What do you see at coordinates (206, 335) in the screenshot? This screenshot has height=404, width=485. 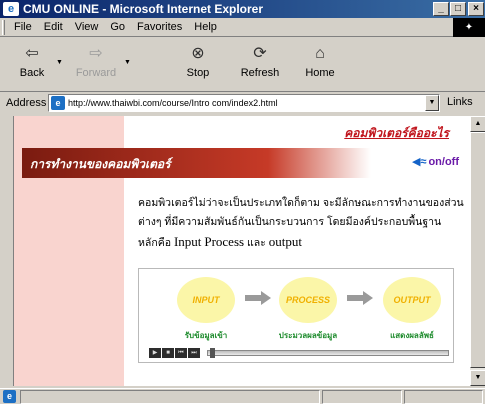 I see `input-caption: รับข้อมูลเข้า` at bounding box center [206, 335].